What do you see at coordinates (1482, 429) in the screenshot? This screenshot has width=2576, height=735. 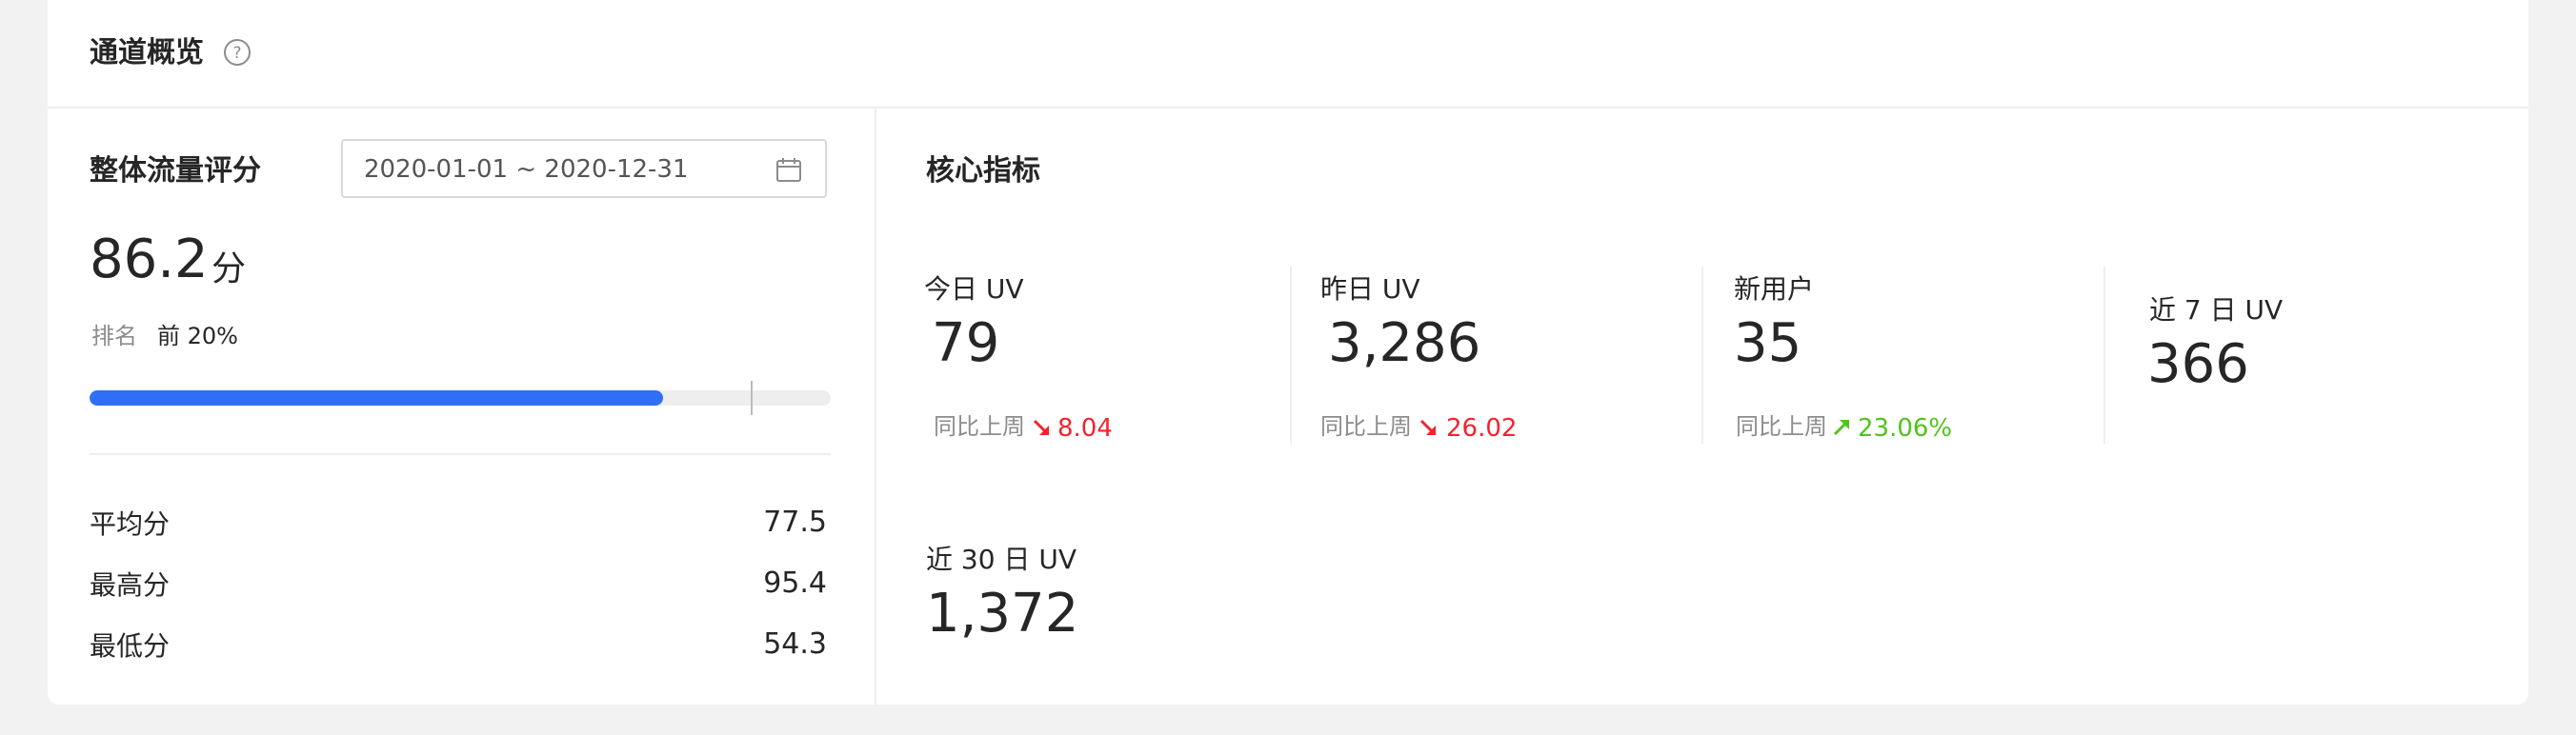 I see `trend-value-yesterday-uv: 26.02` at bounding box center [1482, 429].